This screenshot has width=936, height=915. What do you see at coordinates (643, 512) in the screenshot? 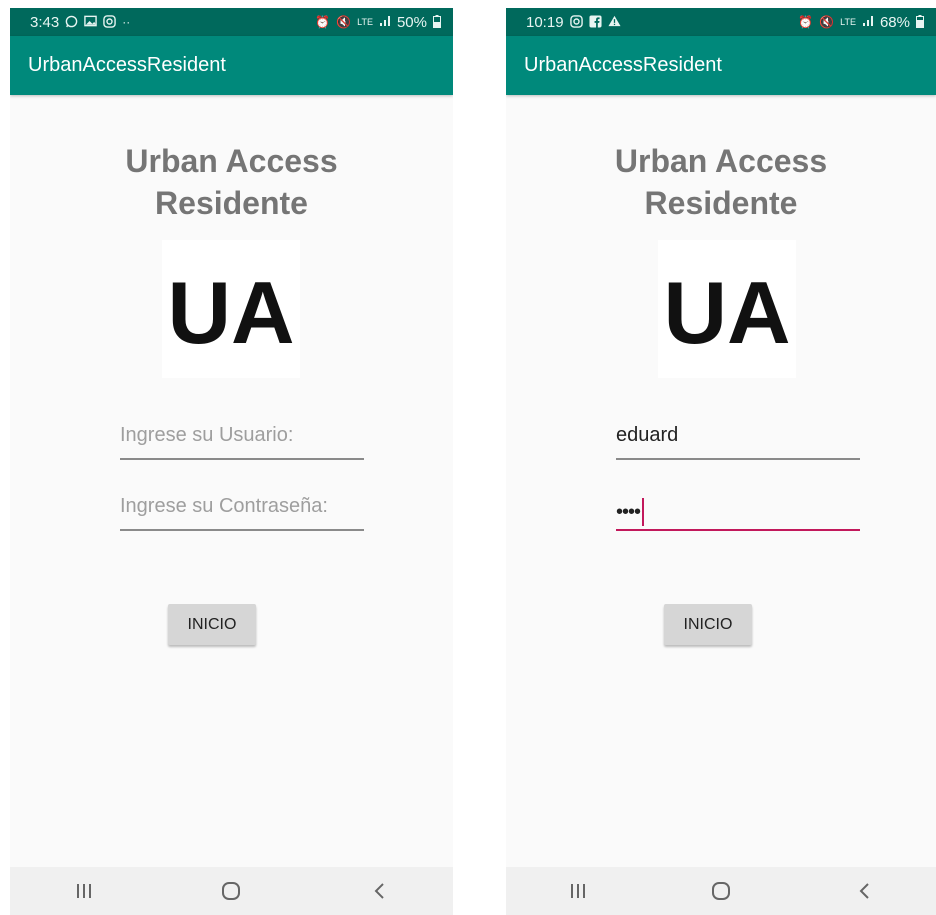
I see `text-cursor` at bounding box center [643, 512].